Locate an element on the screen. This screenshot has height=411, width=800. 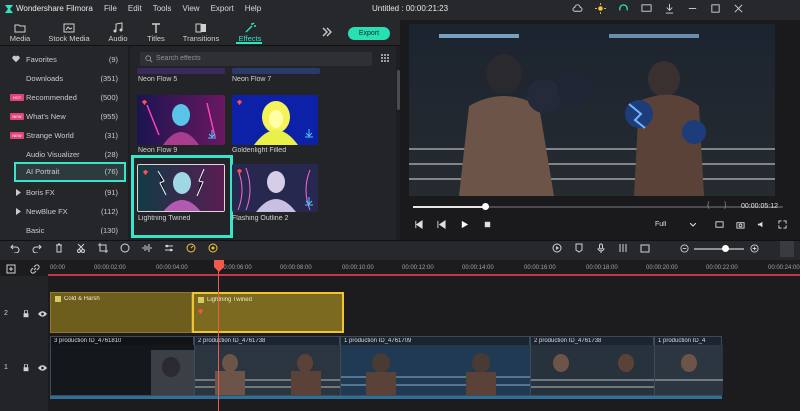
sidebar-item-boris-fx: Boris FX (91) is located at coordinates (64, 192).